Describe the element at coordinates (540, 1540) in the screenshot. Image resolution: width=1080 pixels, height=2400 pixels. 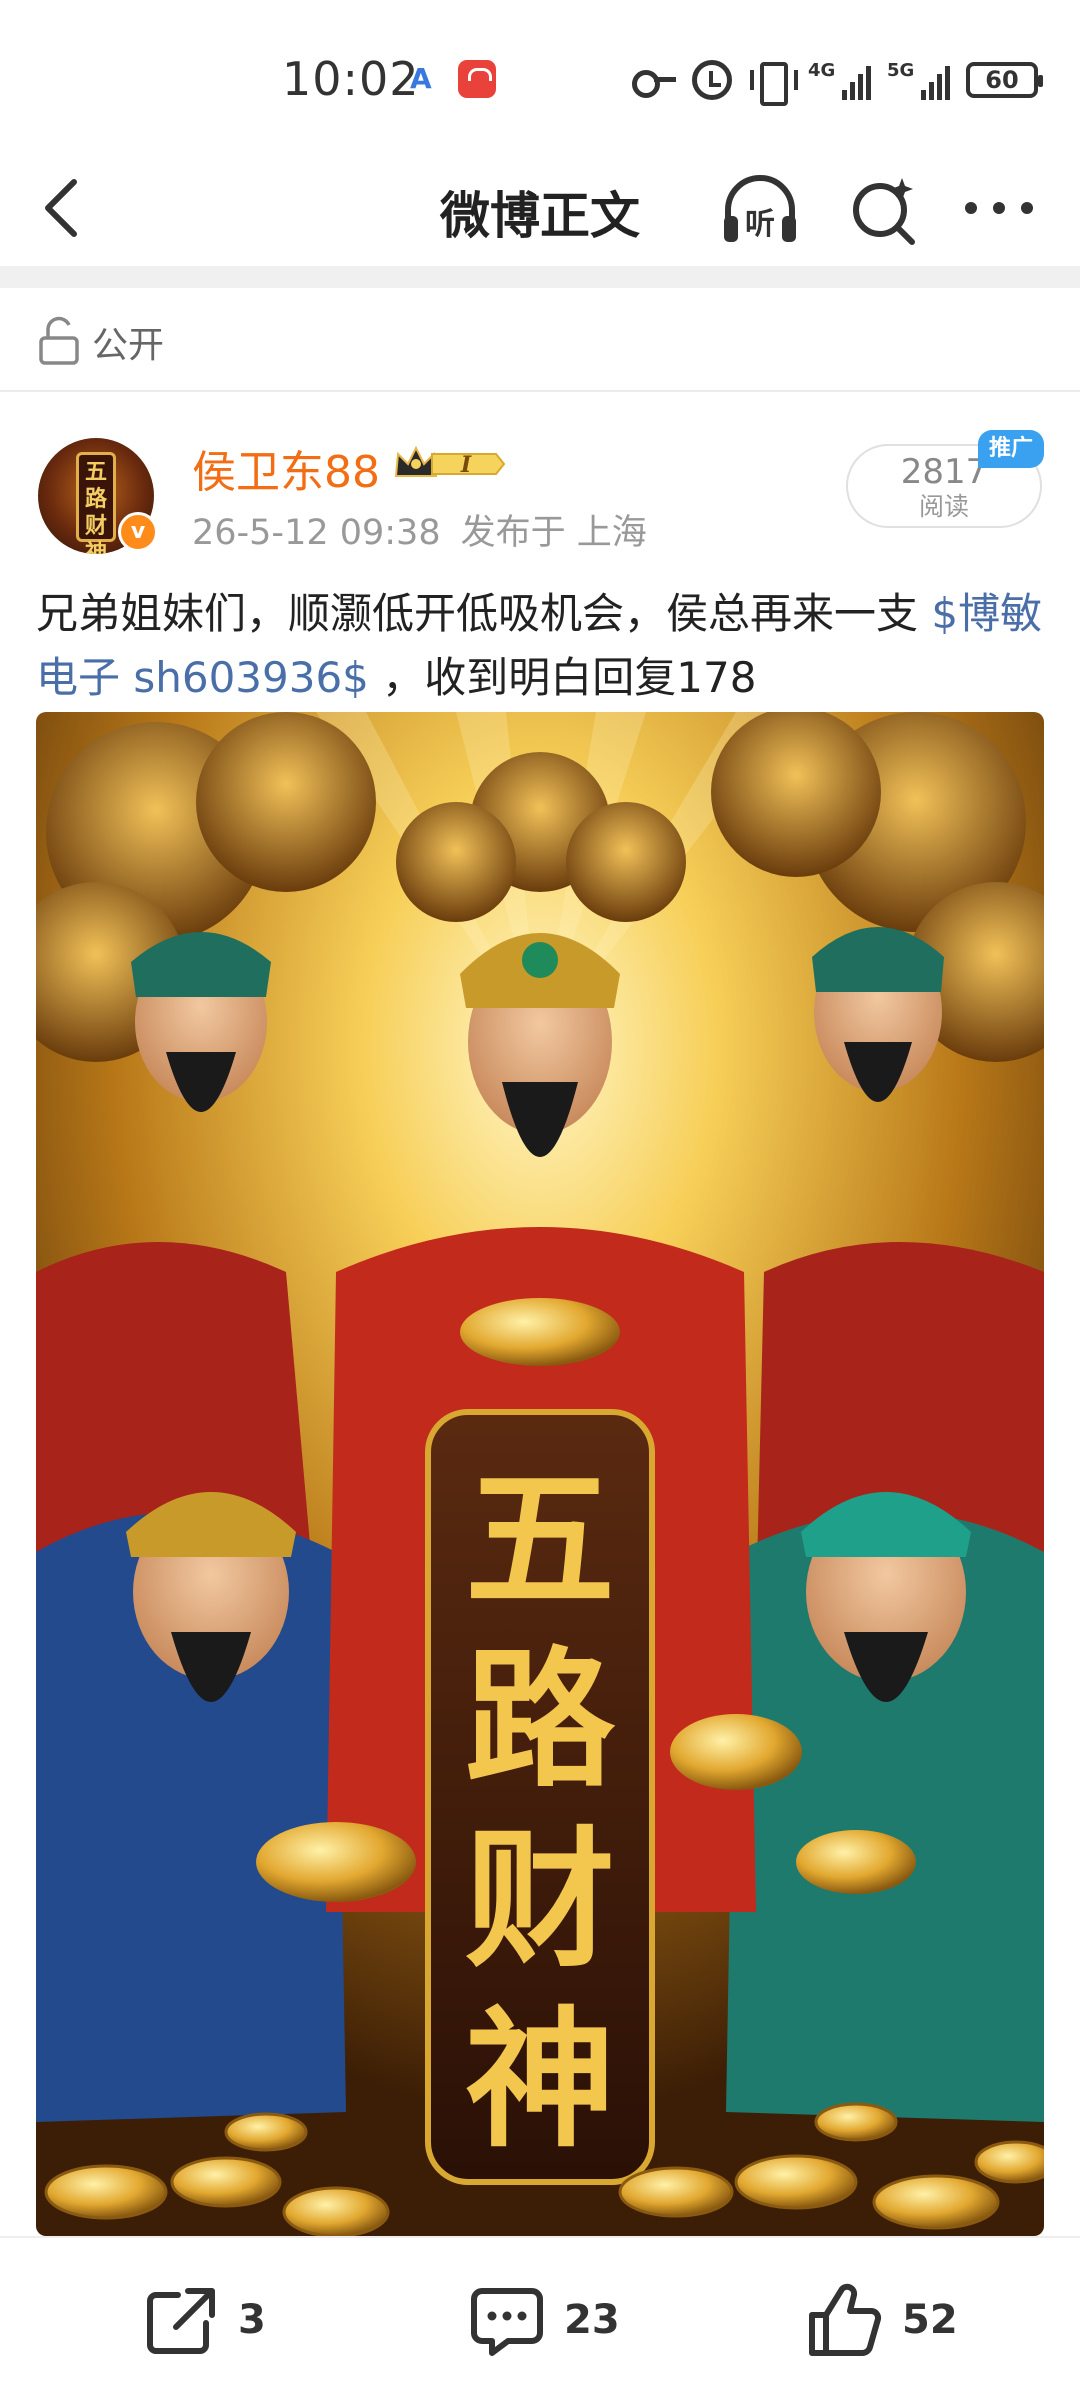
I see `image-char-1: 五` at that location.